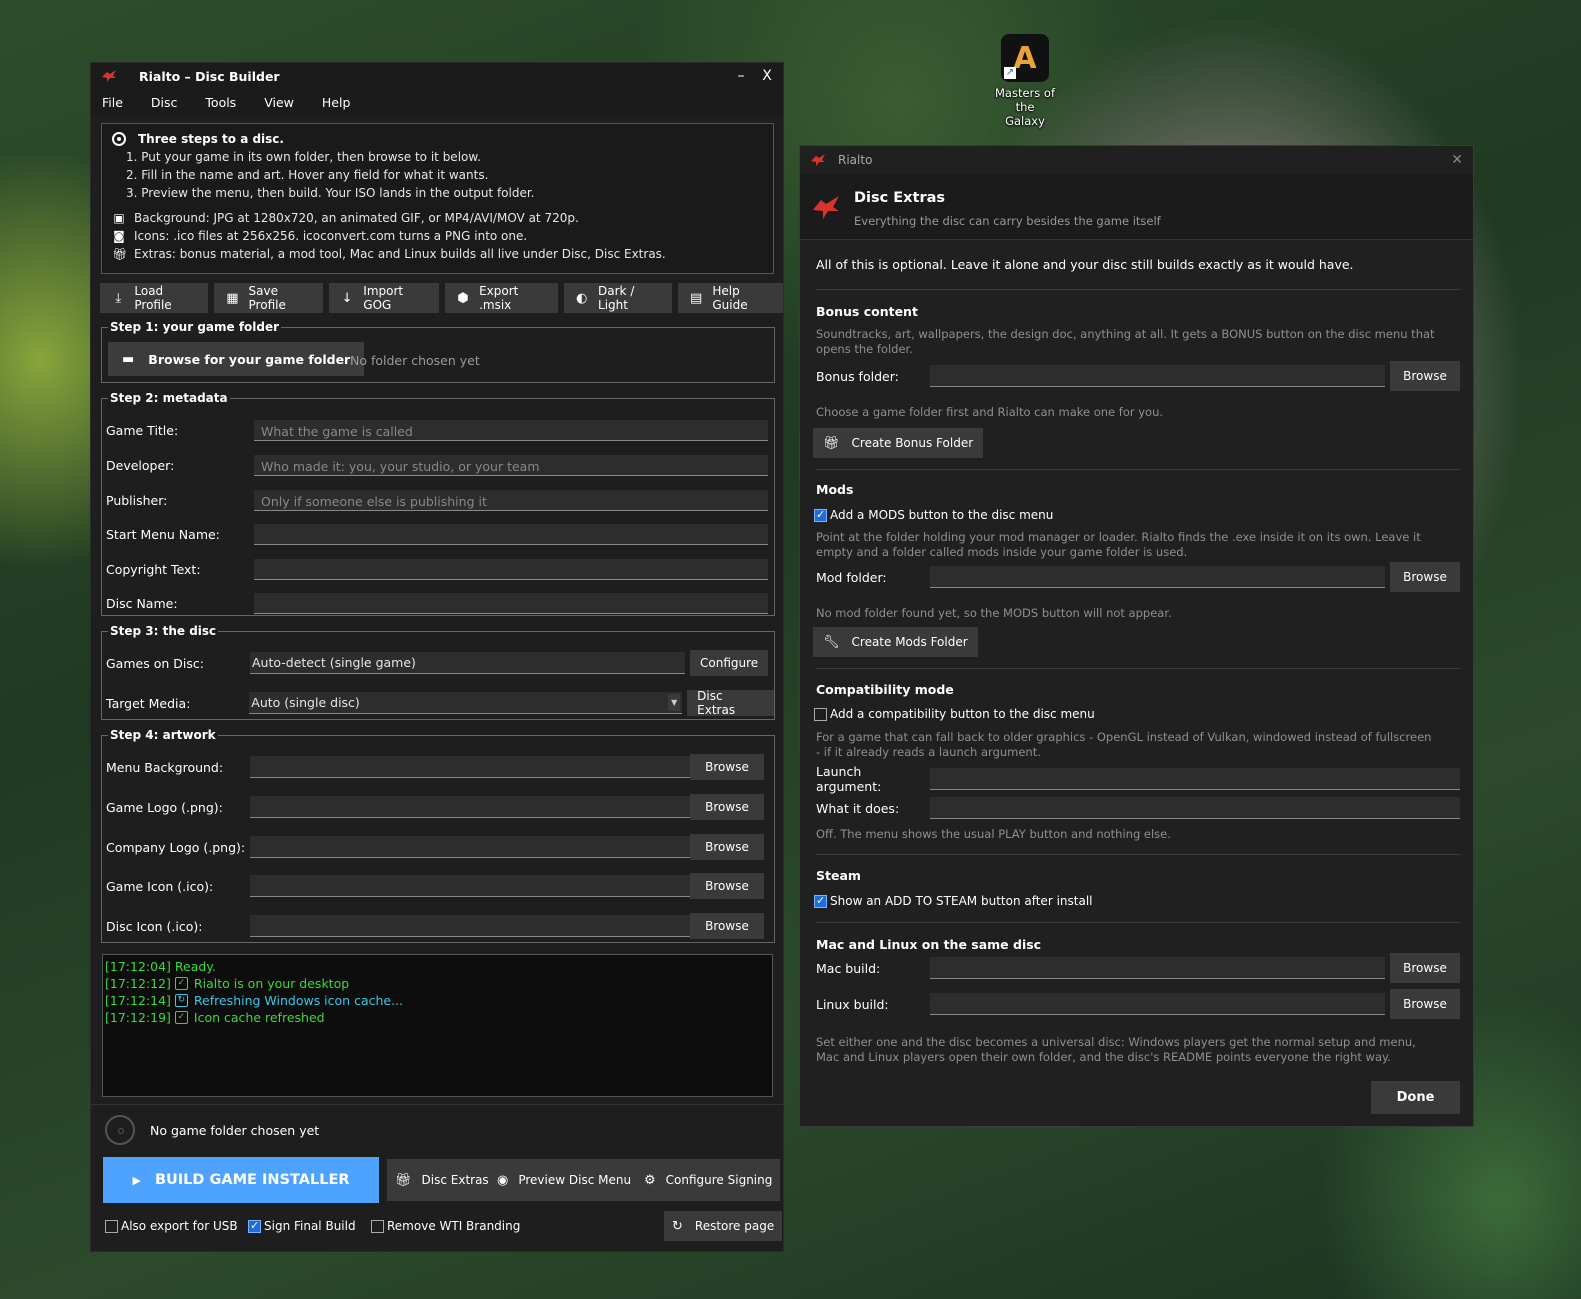 The image size is (1581, 1299). I want to click on copyright-input, so click(511, 569).